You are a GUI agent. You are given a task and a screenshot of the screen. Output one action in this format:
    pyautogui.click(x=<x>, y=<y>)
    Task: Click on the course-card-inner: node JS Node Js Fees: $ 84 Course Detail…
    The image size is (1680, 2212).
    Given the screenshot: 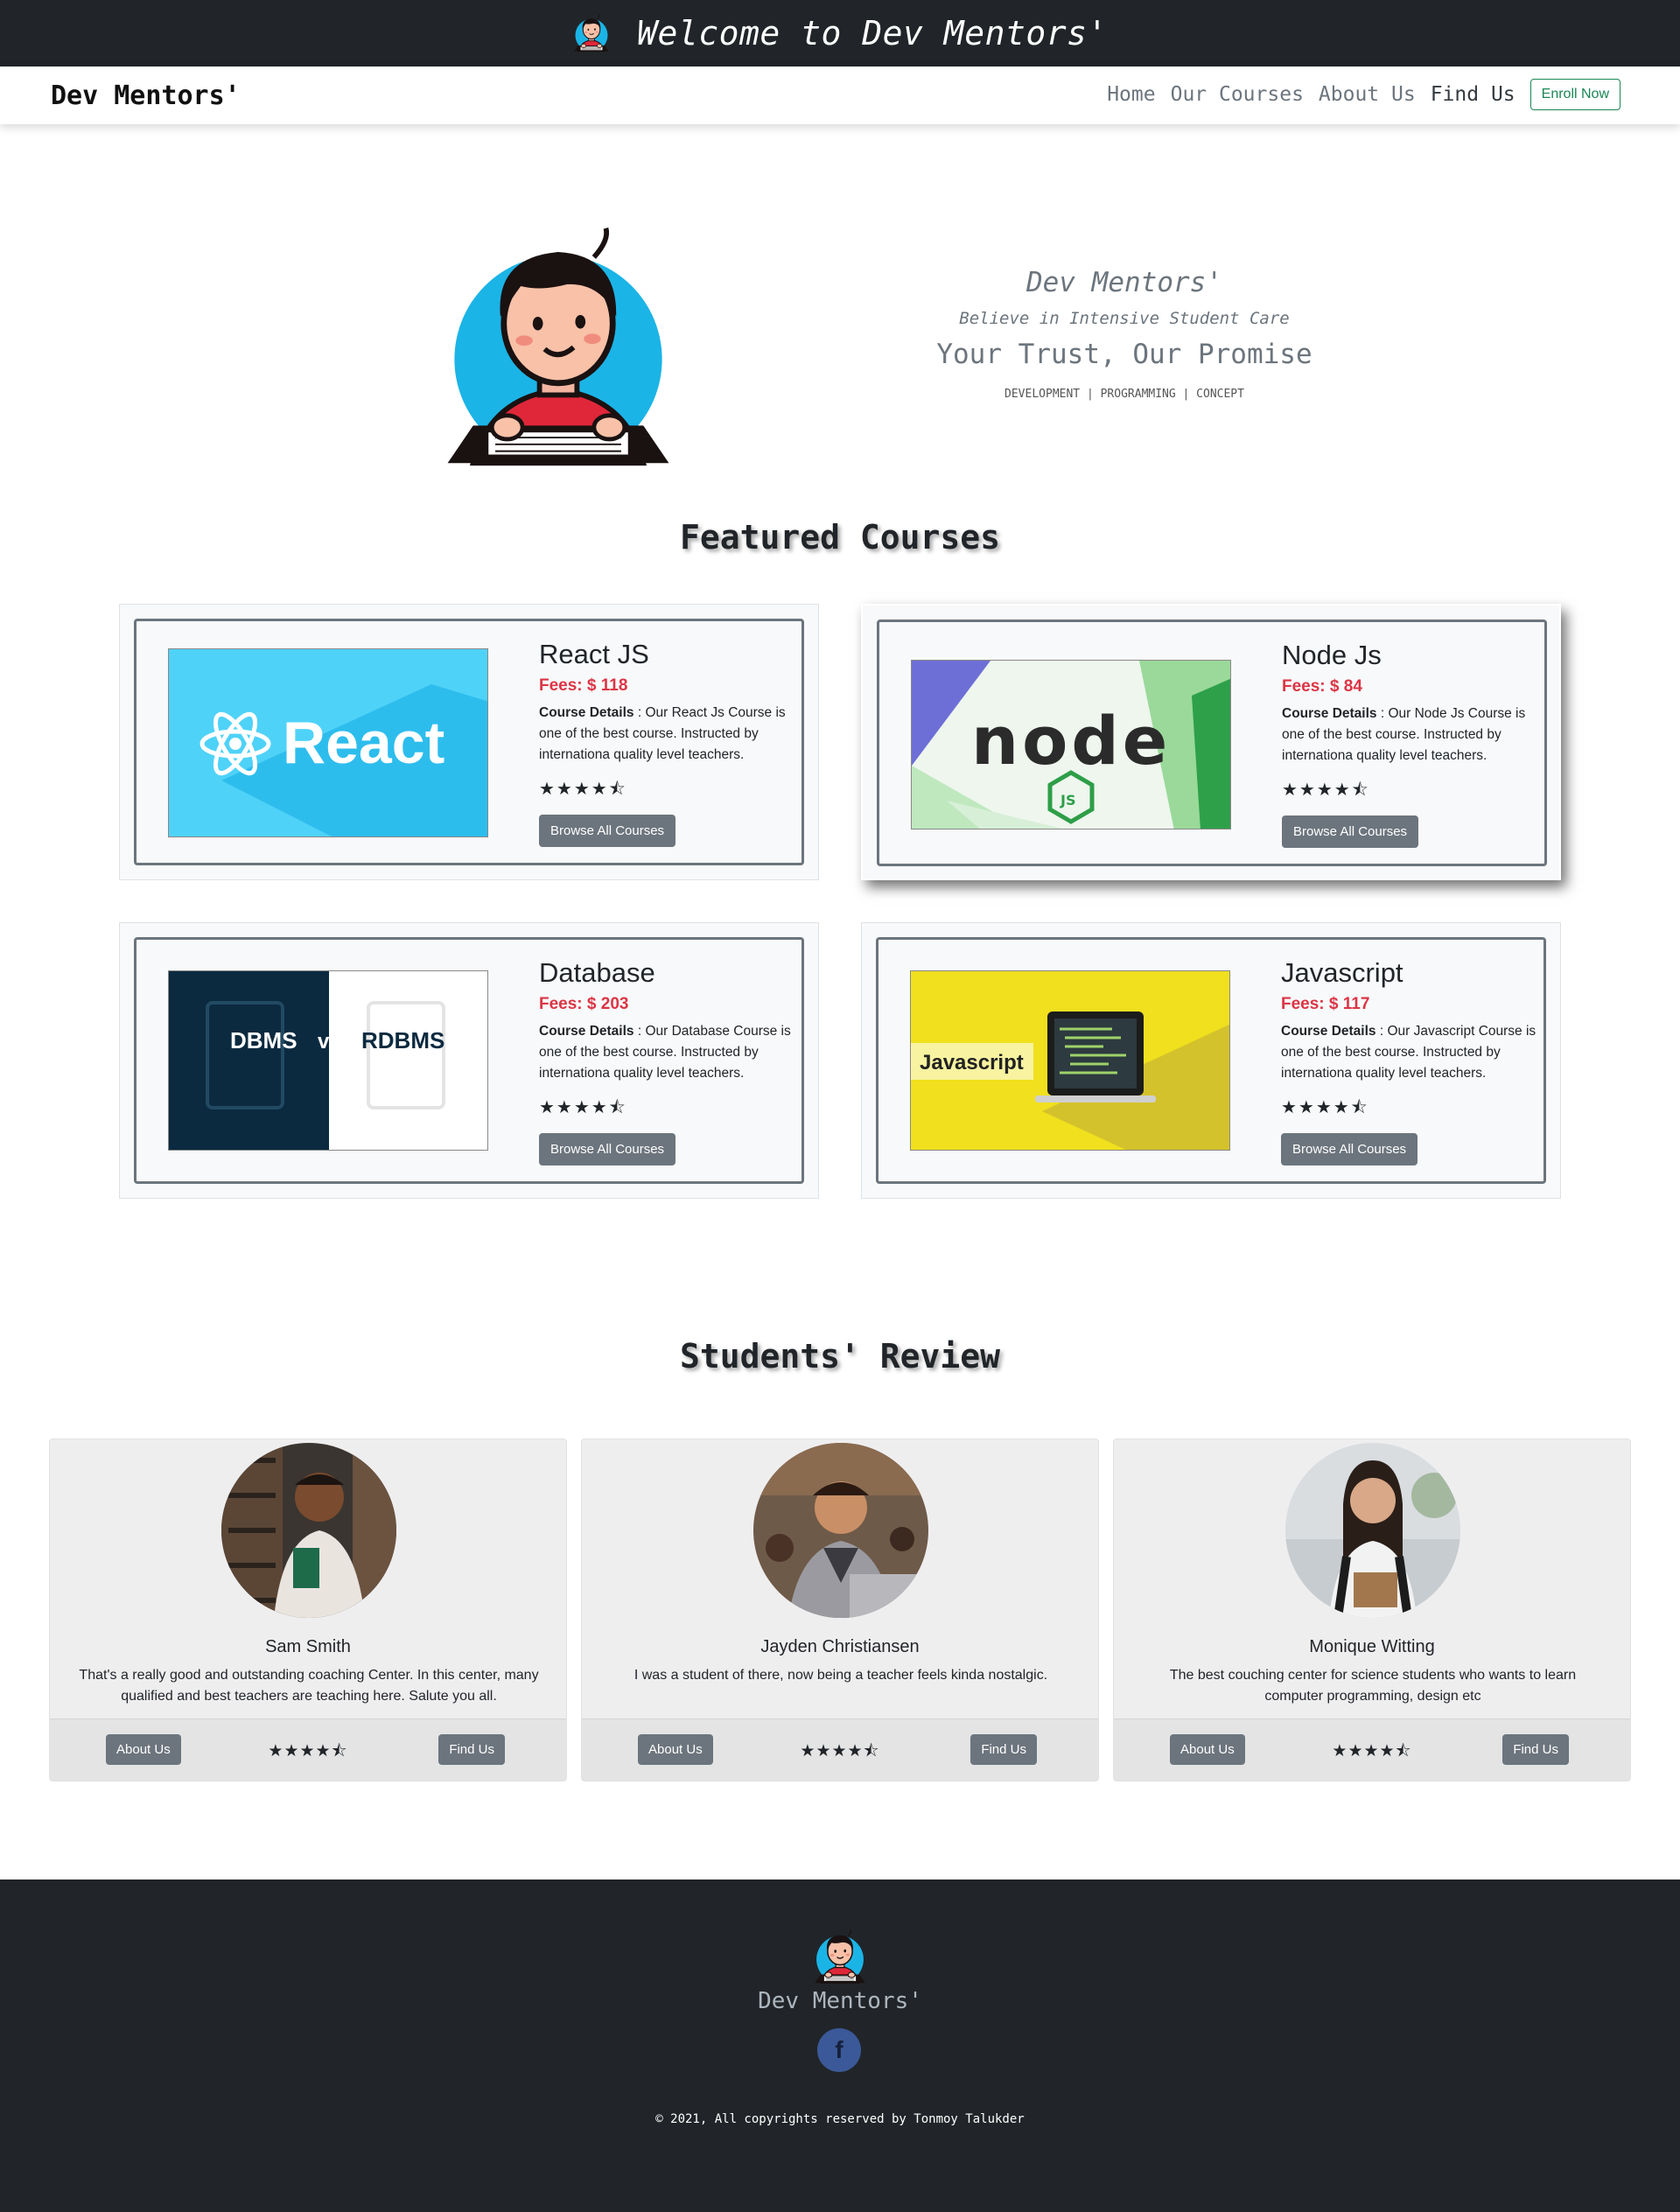 What is the action you would take?
    pyautogui.click(x=1212, y=743)
    